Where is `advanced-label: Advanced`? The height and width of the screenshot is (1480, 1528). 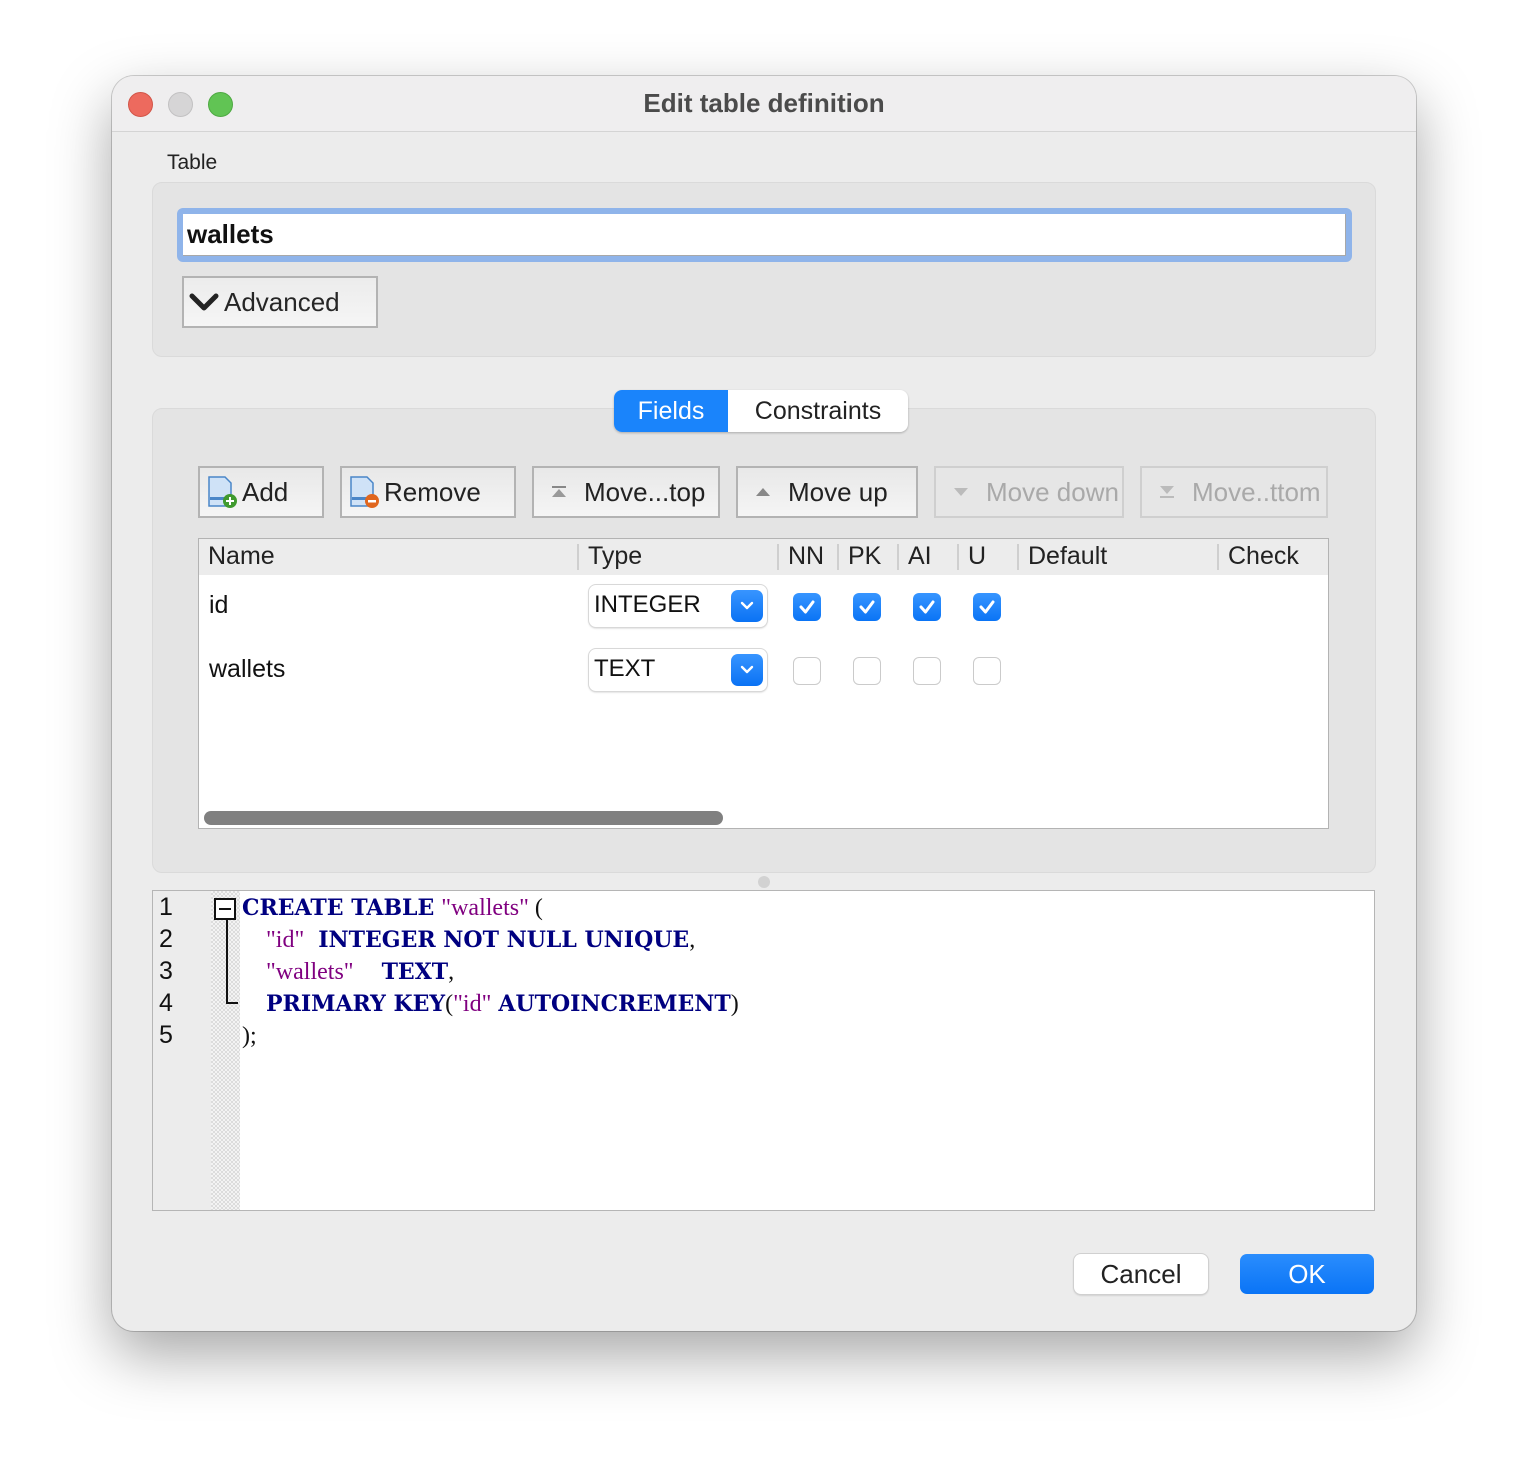 advanced-label: Advanced is located at coordinates (282, 301).